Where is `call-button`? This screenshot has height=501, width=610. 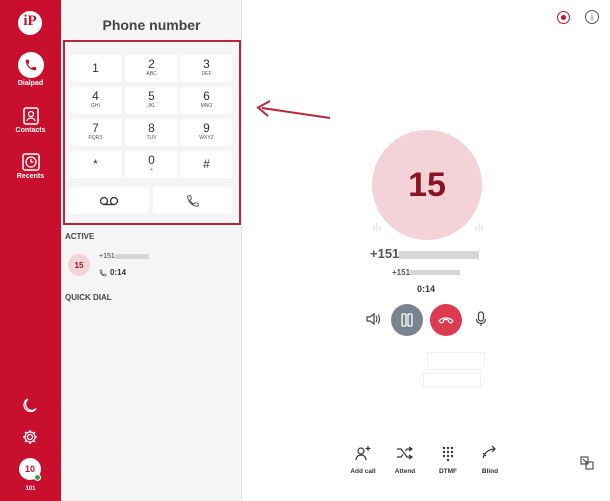
call-button is located at coordinates (193, 200).